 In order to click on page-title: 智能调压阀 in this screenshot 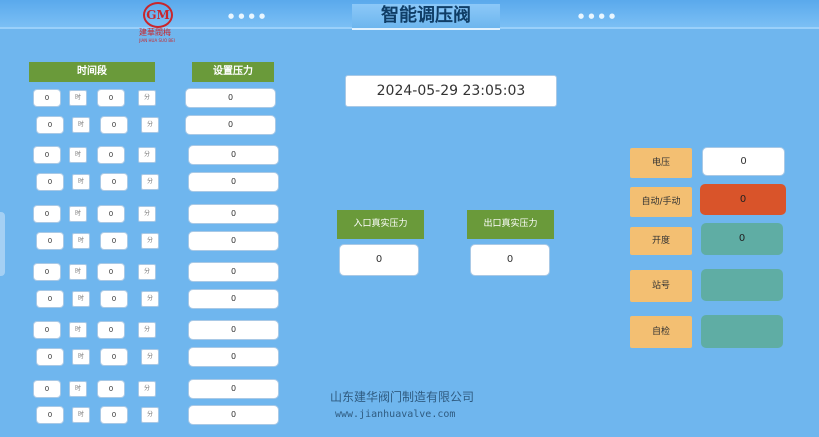, I will do `click(426, 17)`.